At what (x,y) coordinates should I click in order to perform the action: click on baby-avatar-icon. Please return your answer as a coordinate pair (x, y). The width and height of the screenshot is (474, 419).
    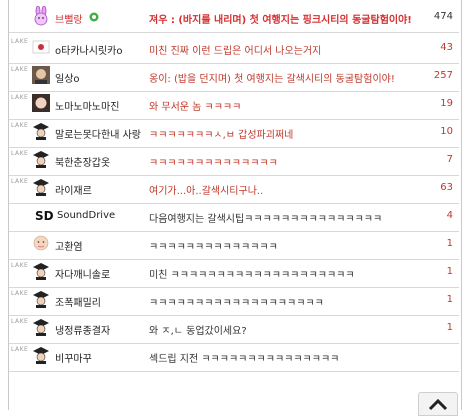
    Looking at the image, I should click on (41, 243).